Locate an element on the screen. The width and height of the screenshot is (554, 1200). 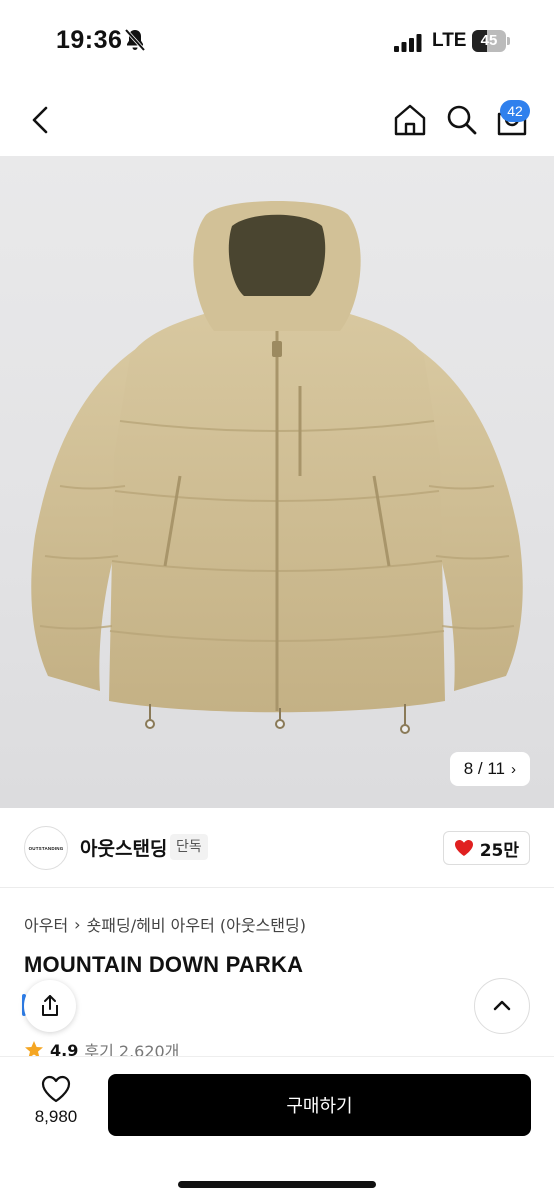
status-bar: 19:36 LTE 45 is located at coordinates (277, 42).